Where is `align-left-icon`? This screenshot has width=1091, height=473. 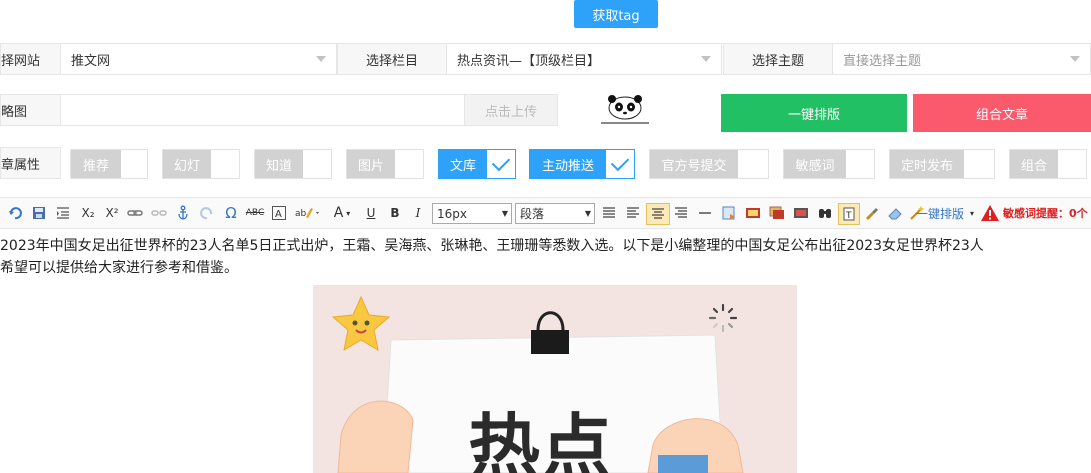 align-left-icon is located at coordinates (633, 213).